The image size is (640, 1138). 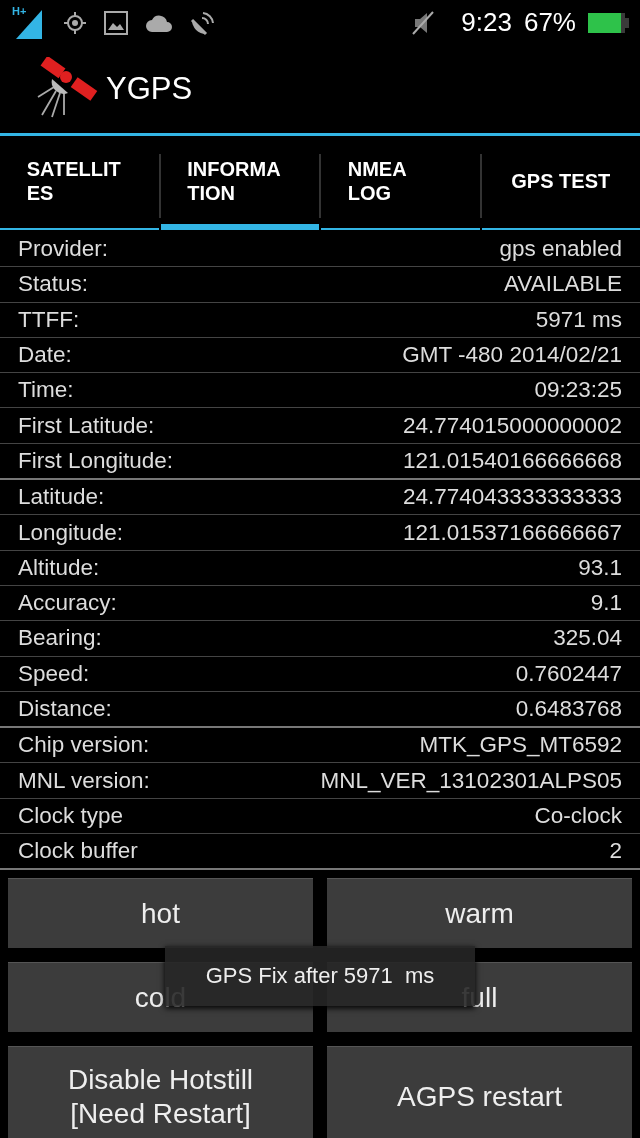 What do you see at coordinates (61, 497) in the screenshot?
I see `field-label: Latitude:` at bounding box center [61, 497].